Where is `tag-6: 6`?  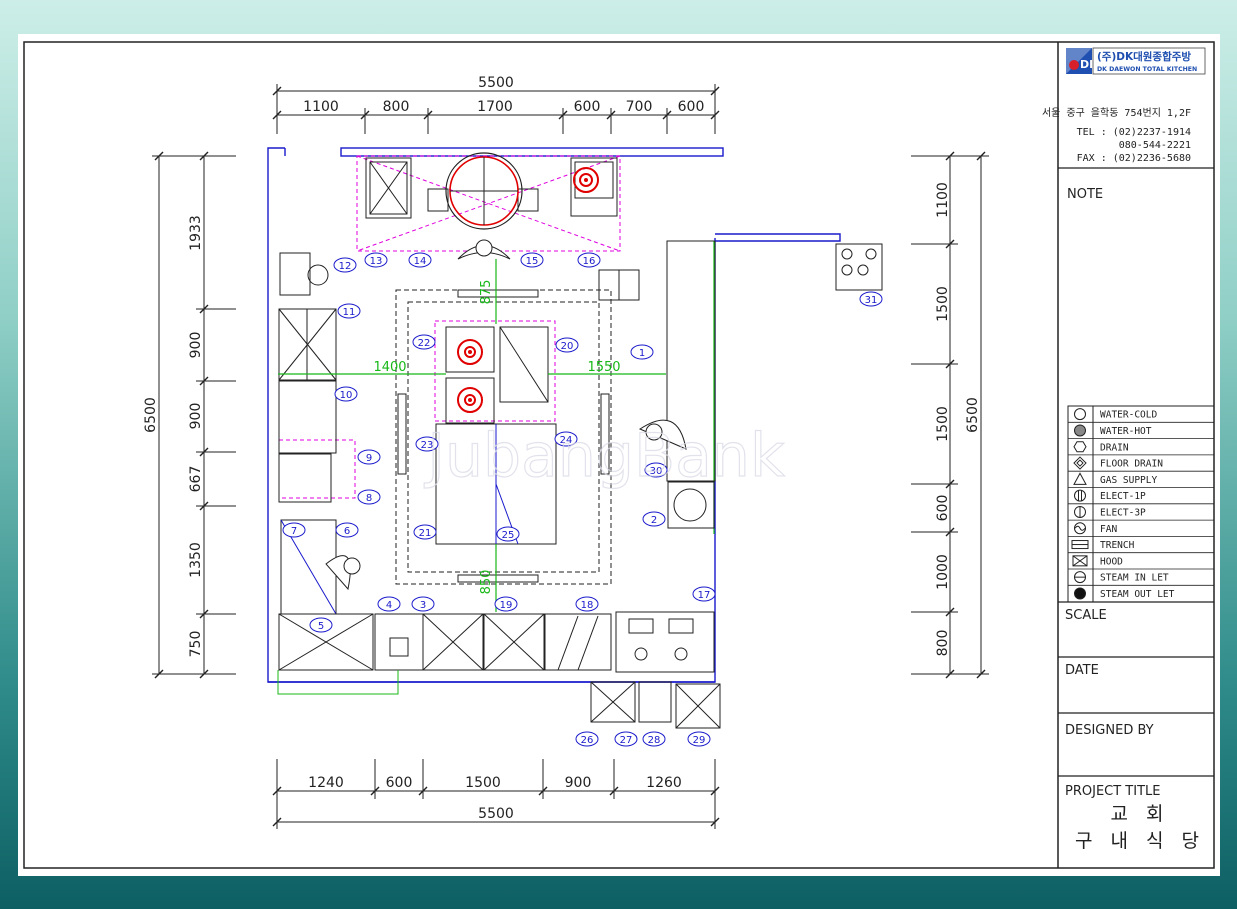 tag-6: 6 is located at coordinates (347, 531).